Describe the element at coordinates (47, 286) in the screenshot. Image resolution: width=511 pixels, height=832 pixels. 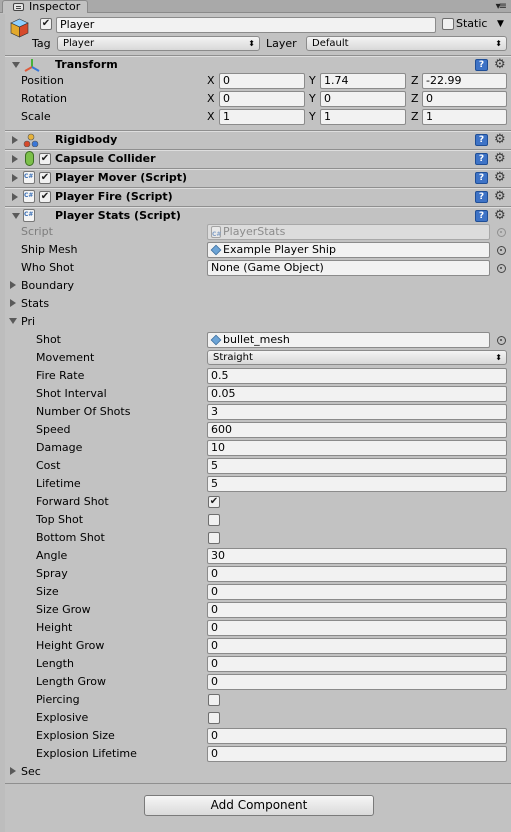
I see `boundary-foldout: Boundary` at that location.